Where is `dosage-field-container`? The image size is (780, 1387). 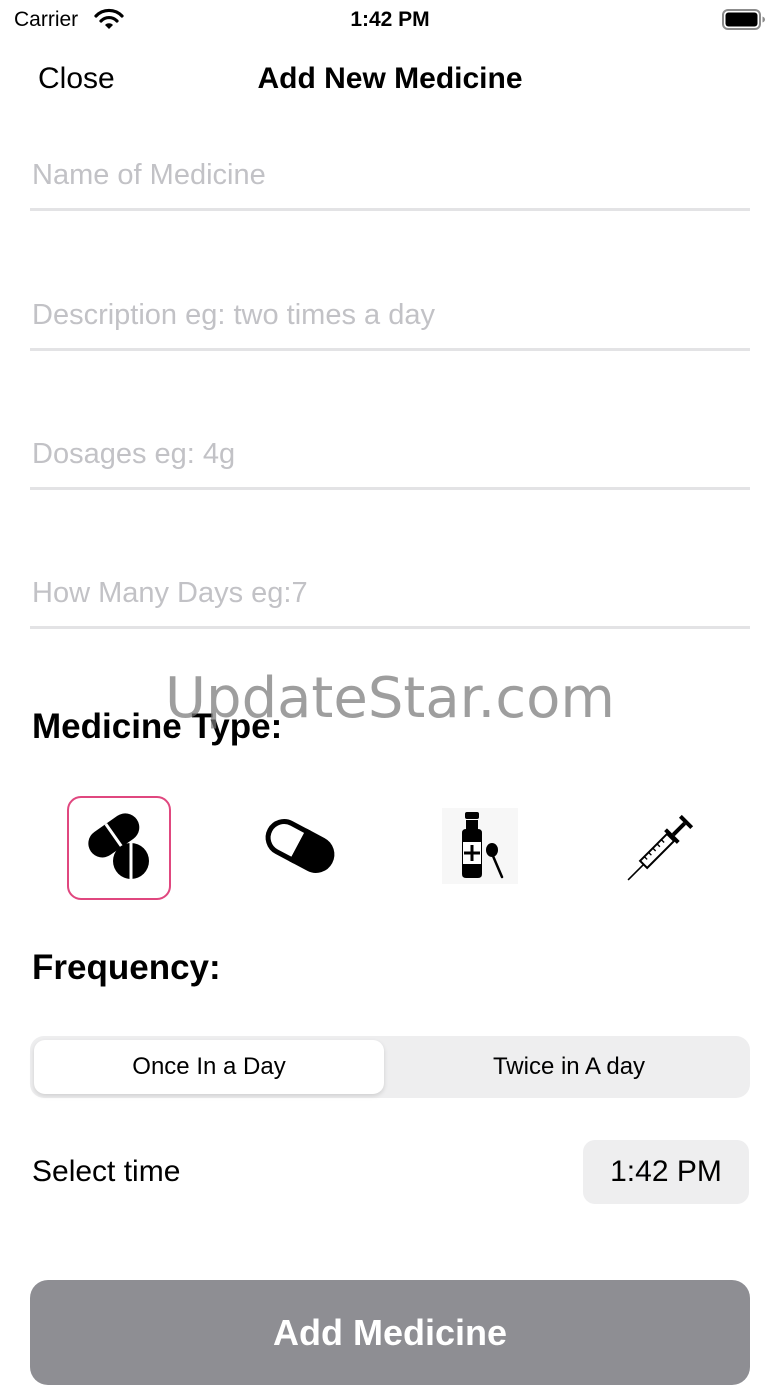
dosage-field-container is located at coordinates (390, 455).